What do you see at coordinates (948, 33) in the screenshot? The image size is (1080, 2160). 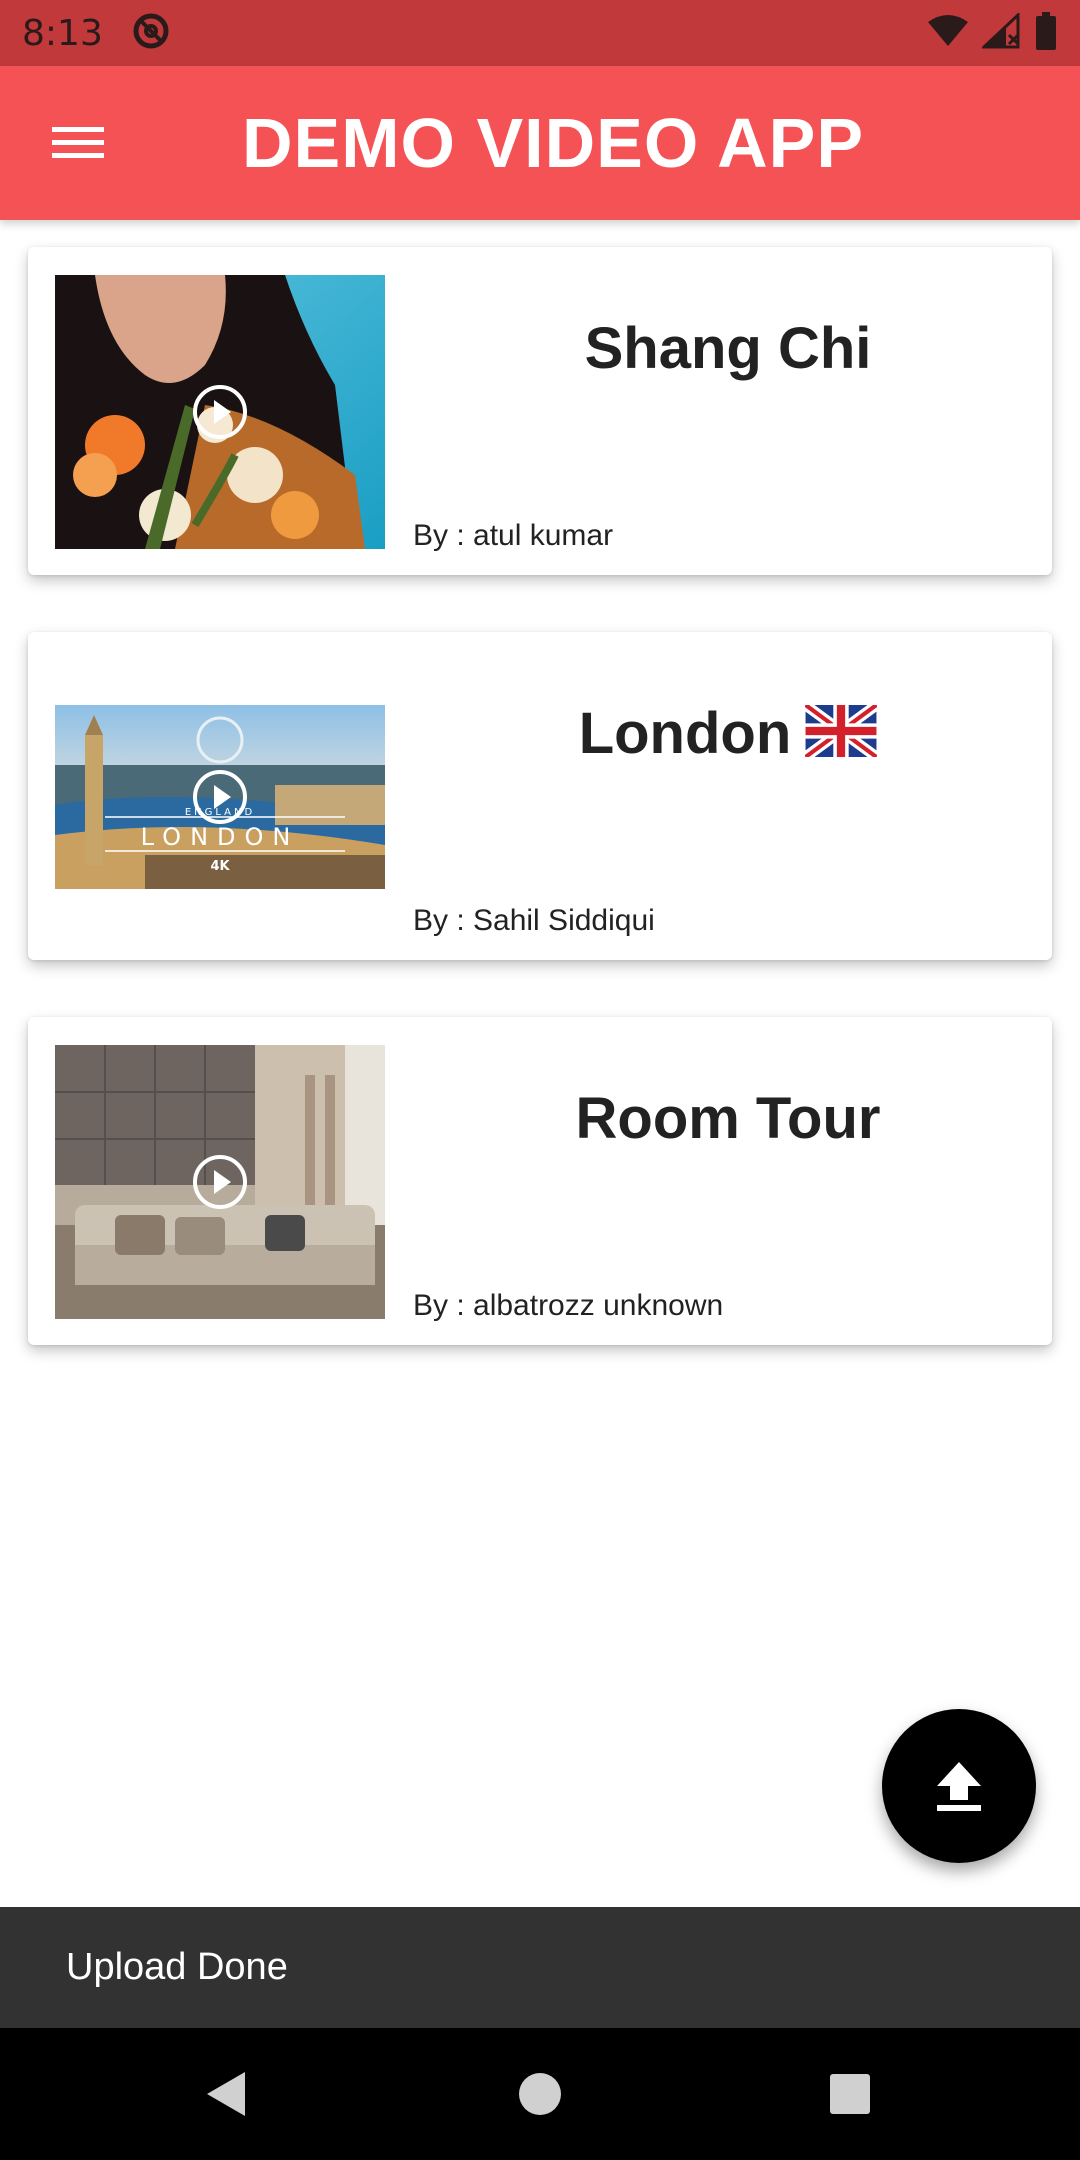 I see `wifi-icon` at bounding box center [948, 33].